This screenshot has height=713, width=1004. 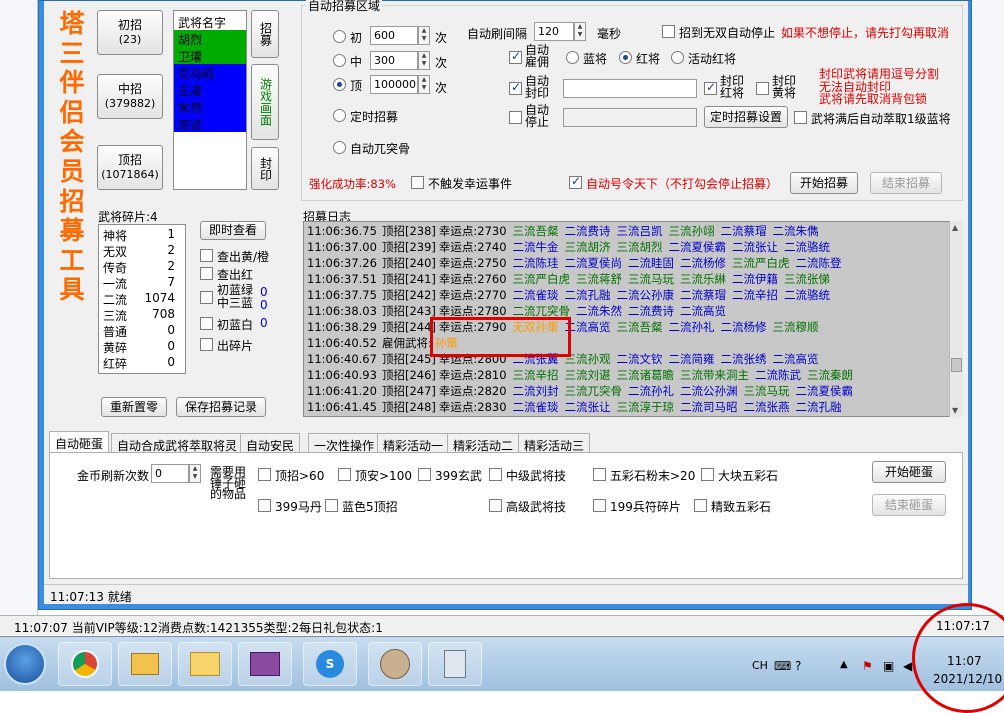 What do you see at coordinates (85, 664) in the screenshot?
I see `chrome-icon` at bounding box center [85, 664].